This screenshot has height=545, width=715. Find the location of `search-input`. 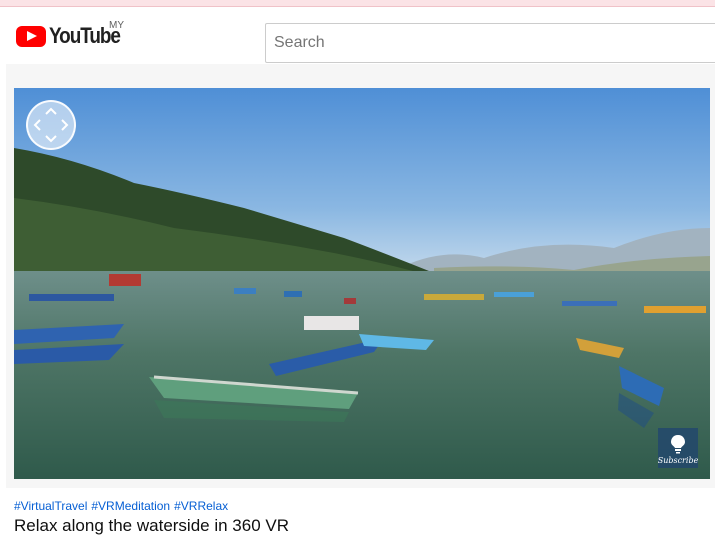

search-input is located at coordinates (490, 43).